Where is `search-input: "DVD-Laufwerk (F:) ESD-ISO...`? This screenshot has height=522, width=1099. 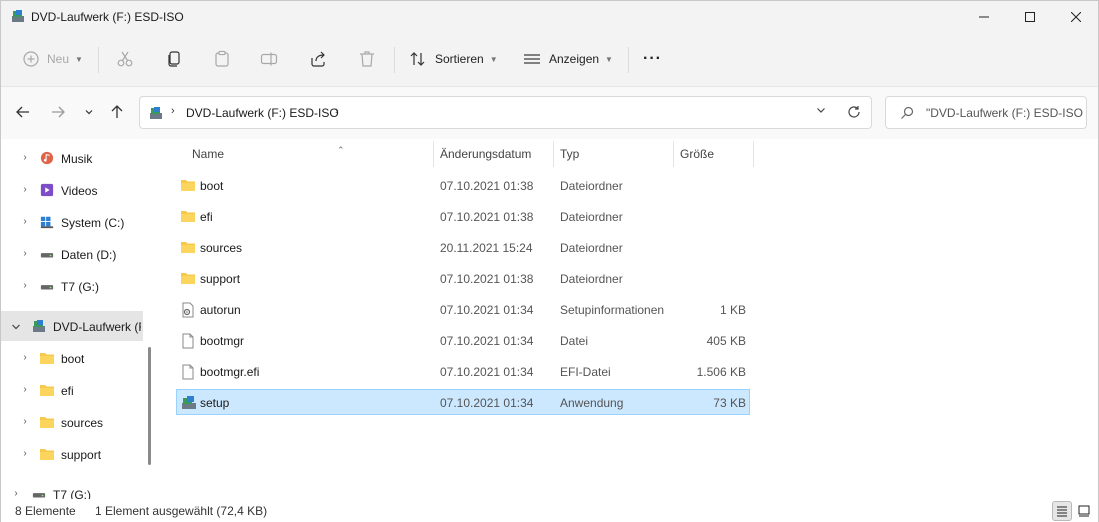
search-input: "DVD-Laufwerk (F:) ESD-ISO... is located at coordinates (986, 112).